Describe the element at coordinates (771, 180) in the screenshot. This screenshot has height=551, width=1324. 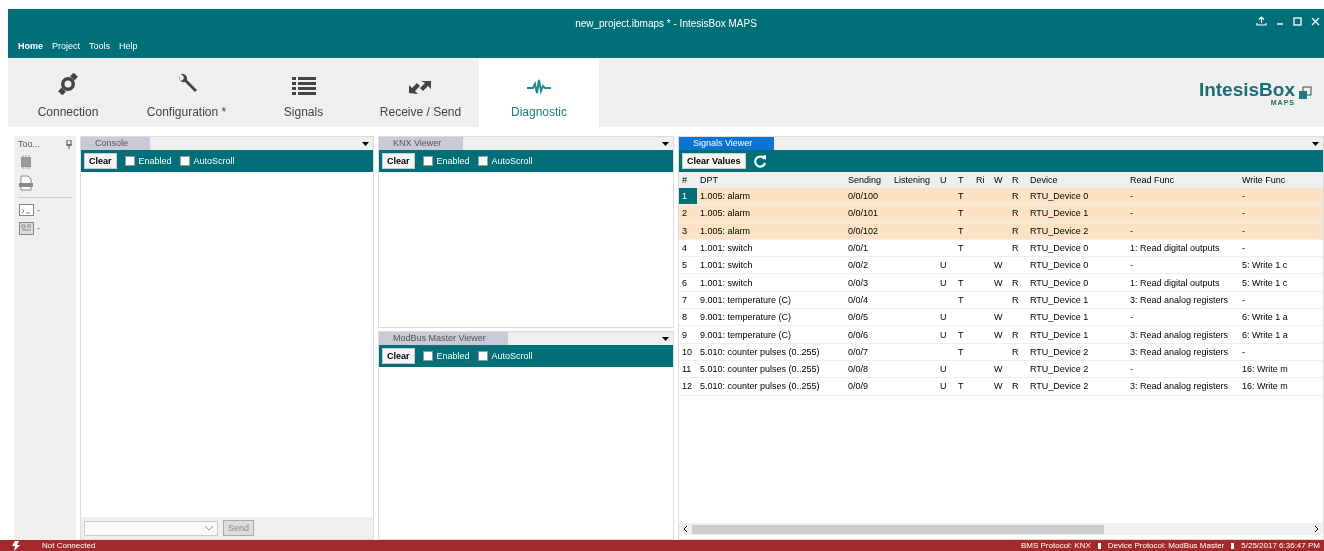
I see `column-header: DPT` at that location.